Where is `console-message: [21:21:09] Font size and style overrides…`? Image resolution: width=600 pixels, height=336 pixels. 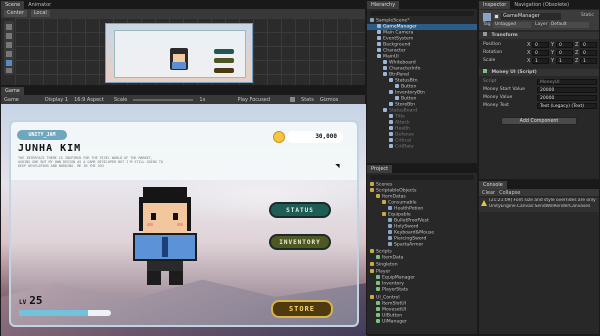 console-message: [21:21:09] Font size and style overrides… is located at coordinates (539, 205).